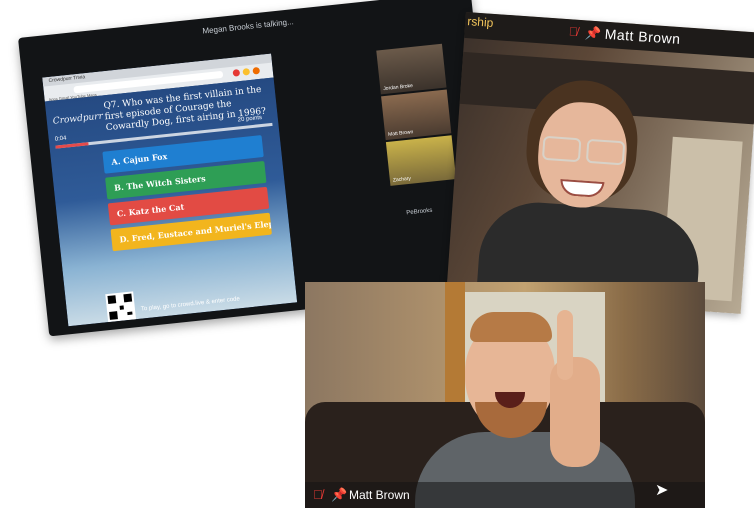 This screenshot has height=508, width=754. I want to click on browser-tab: Crowdpurr Trivia, so click(66, 79).